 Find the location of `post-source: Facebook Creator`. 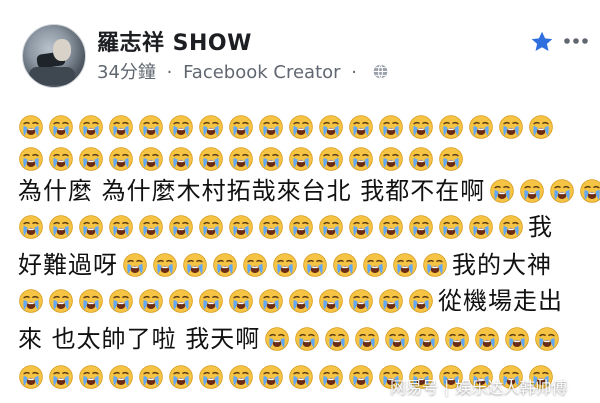

post-source: Facebook Creator is located at coordinates (262, 72).